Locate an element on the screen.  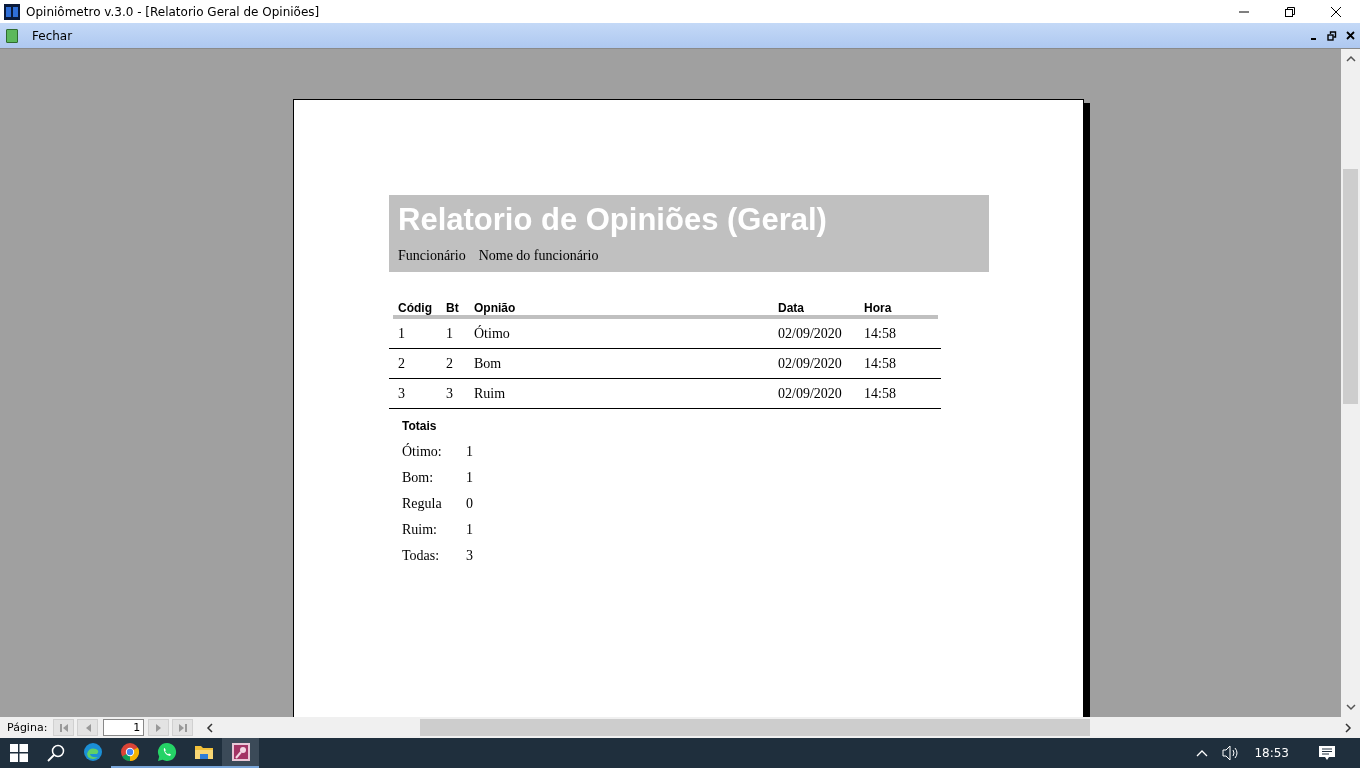
column-header: Hora is located at coordinates (878, 308).